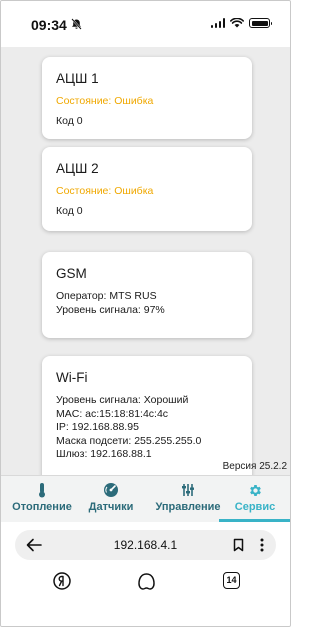  I want to click on nav-sensors: Датчики, so click(111, 497).